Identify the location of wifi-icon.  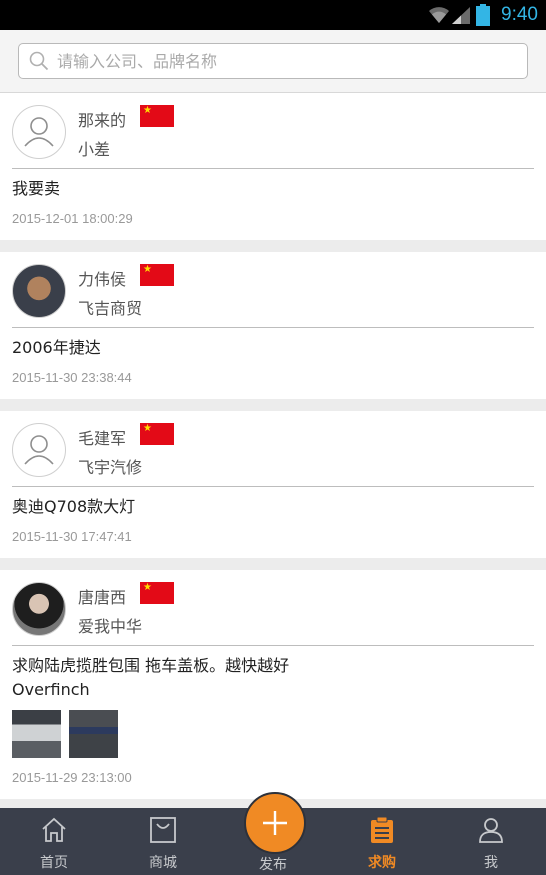
(439, 15).